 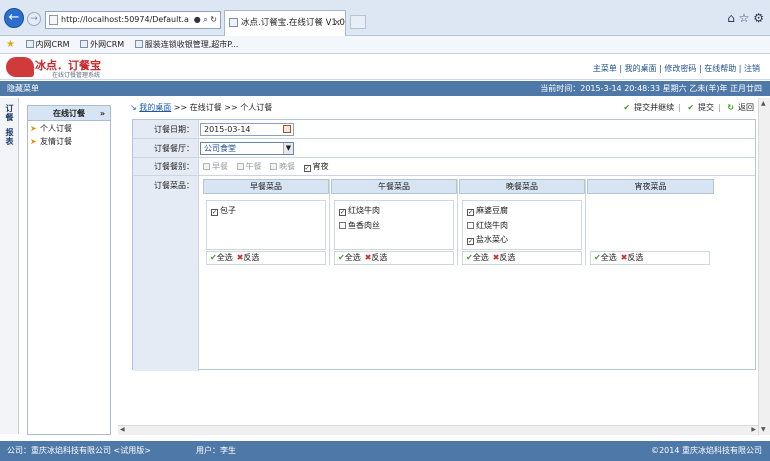 I want to click on forward-arrow-icon: →, so click(x=34, y=19).